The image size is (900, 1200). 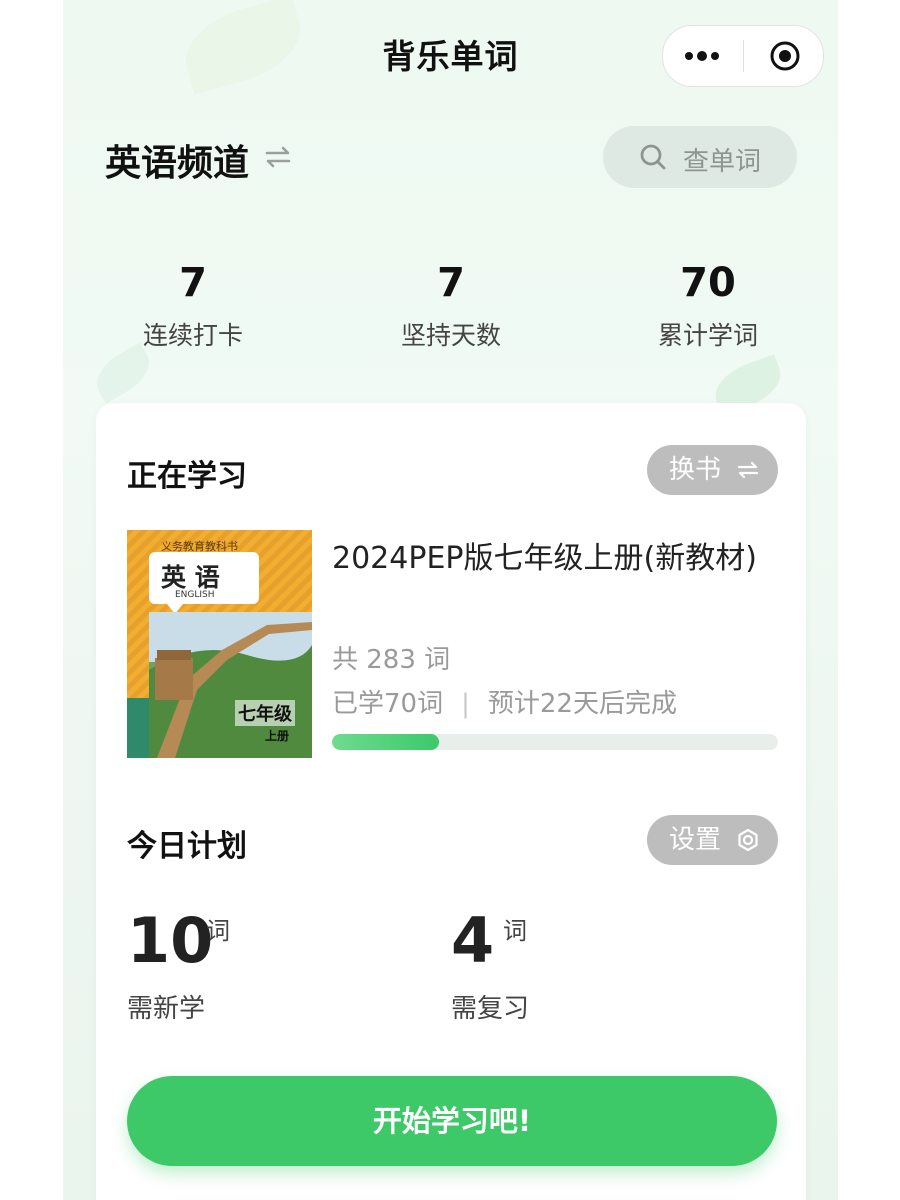 What do you see at coordinates (187, 476) in the screenshot?
I see `section-title-text: 正在学习` at bounding box center [187, 476].